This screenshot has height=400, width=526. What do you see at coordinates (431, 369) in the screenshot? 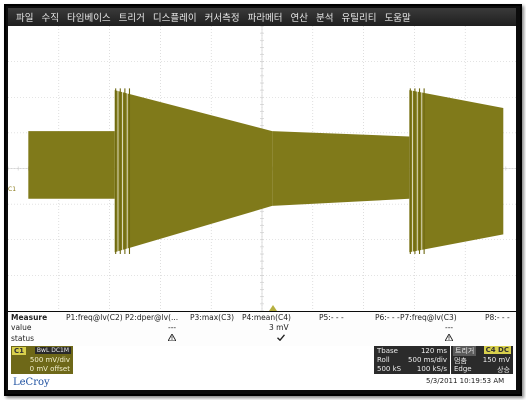
I see `tbase-srate: 100 kS/s` at bounding box center [431, 369].